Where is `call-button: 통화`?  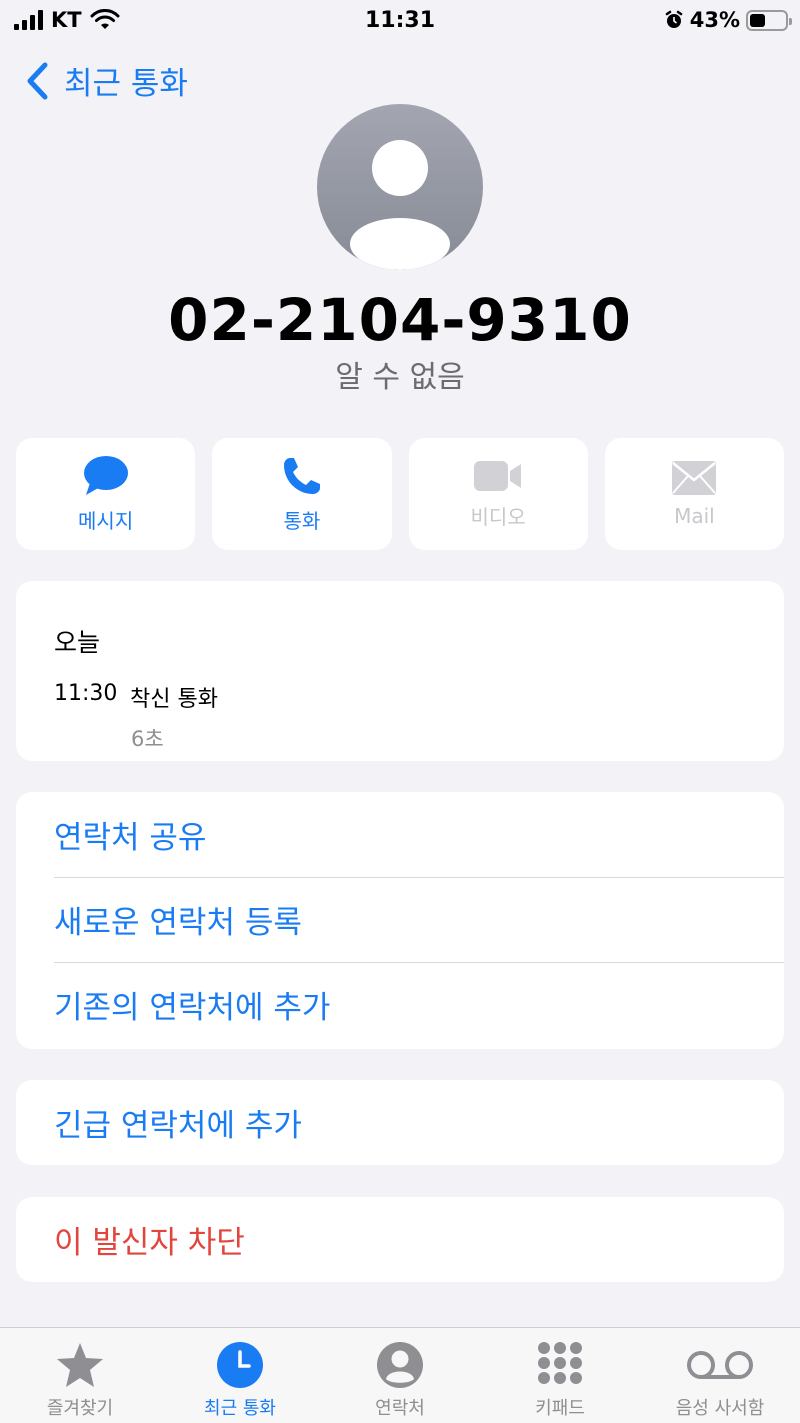
call-button: 통화 is located at coordinates (302, 494).